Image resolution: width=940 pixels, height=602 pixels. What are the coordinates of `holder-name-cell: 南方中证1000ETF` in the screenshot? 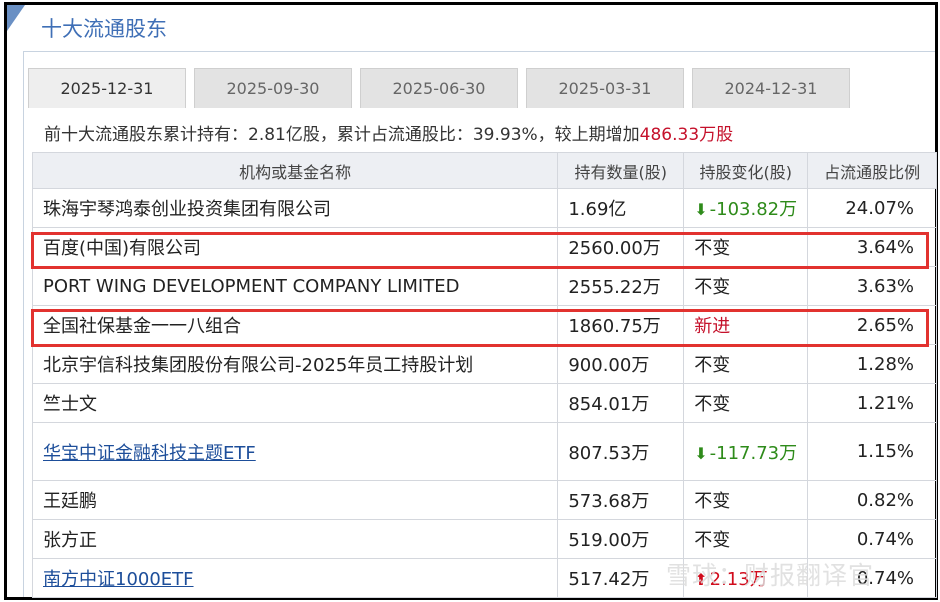 It's located at (295, 578).